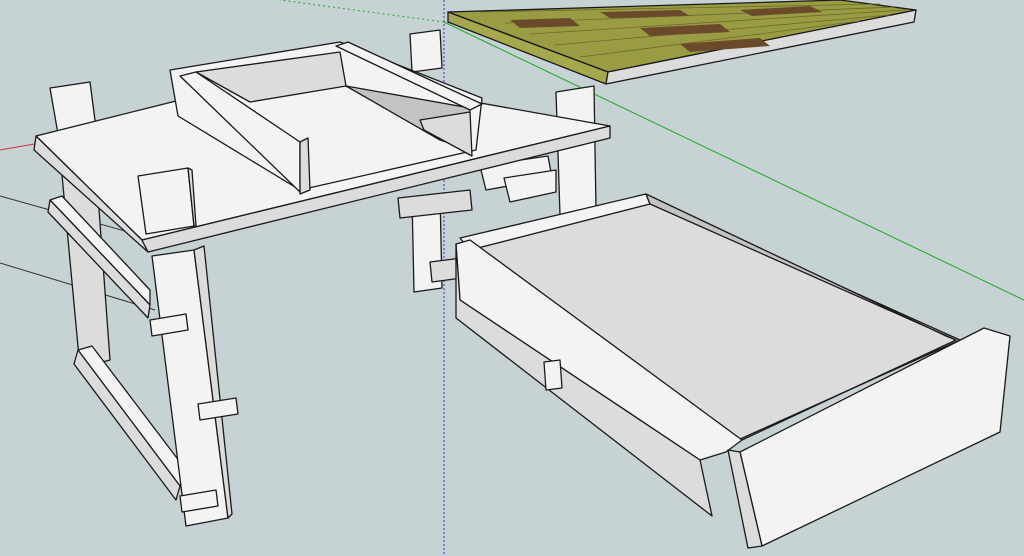  Describe the element at coordinates (682, 42) in the screenshot. I see `floorboard-panel` at that location.